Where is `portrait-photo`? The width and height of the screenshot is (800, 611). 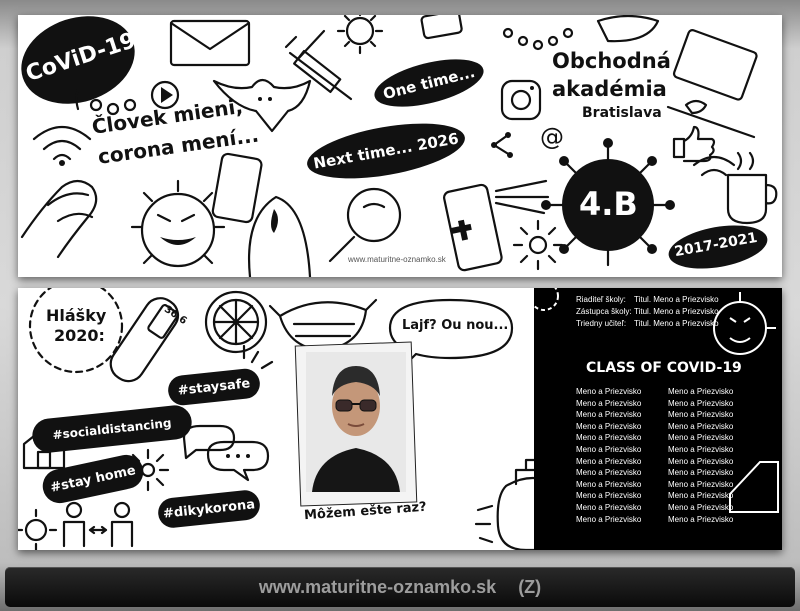 portrait-photo is located at coordinates (356, 422).